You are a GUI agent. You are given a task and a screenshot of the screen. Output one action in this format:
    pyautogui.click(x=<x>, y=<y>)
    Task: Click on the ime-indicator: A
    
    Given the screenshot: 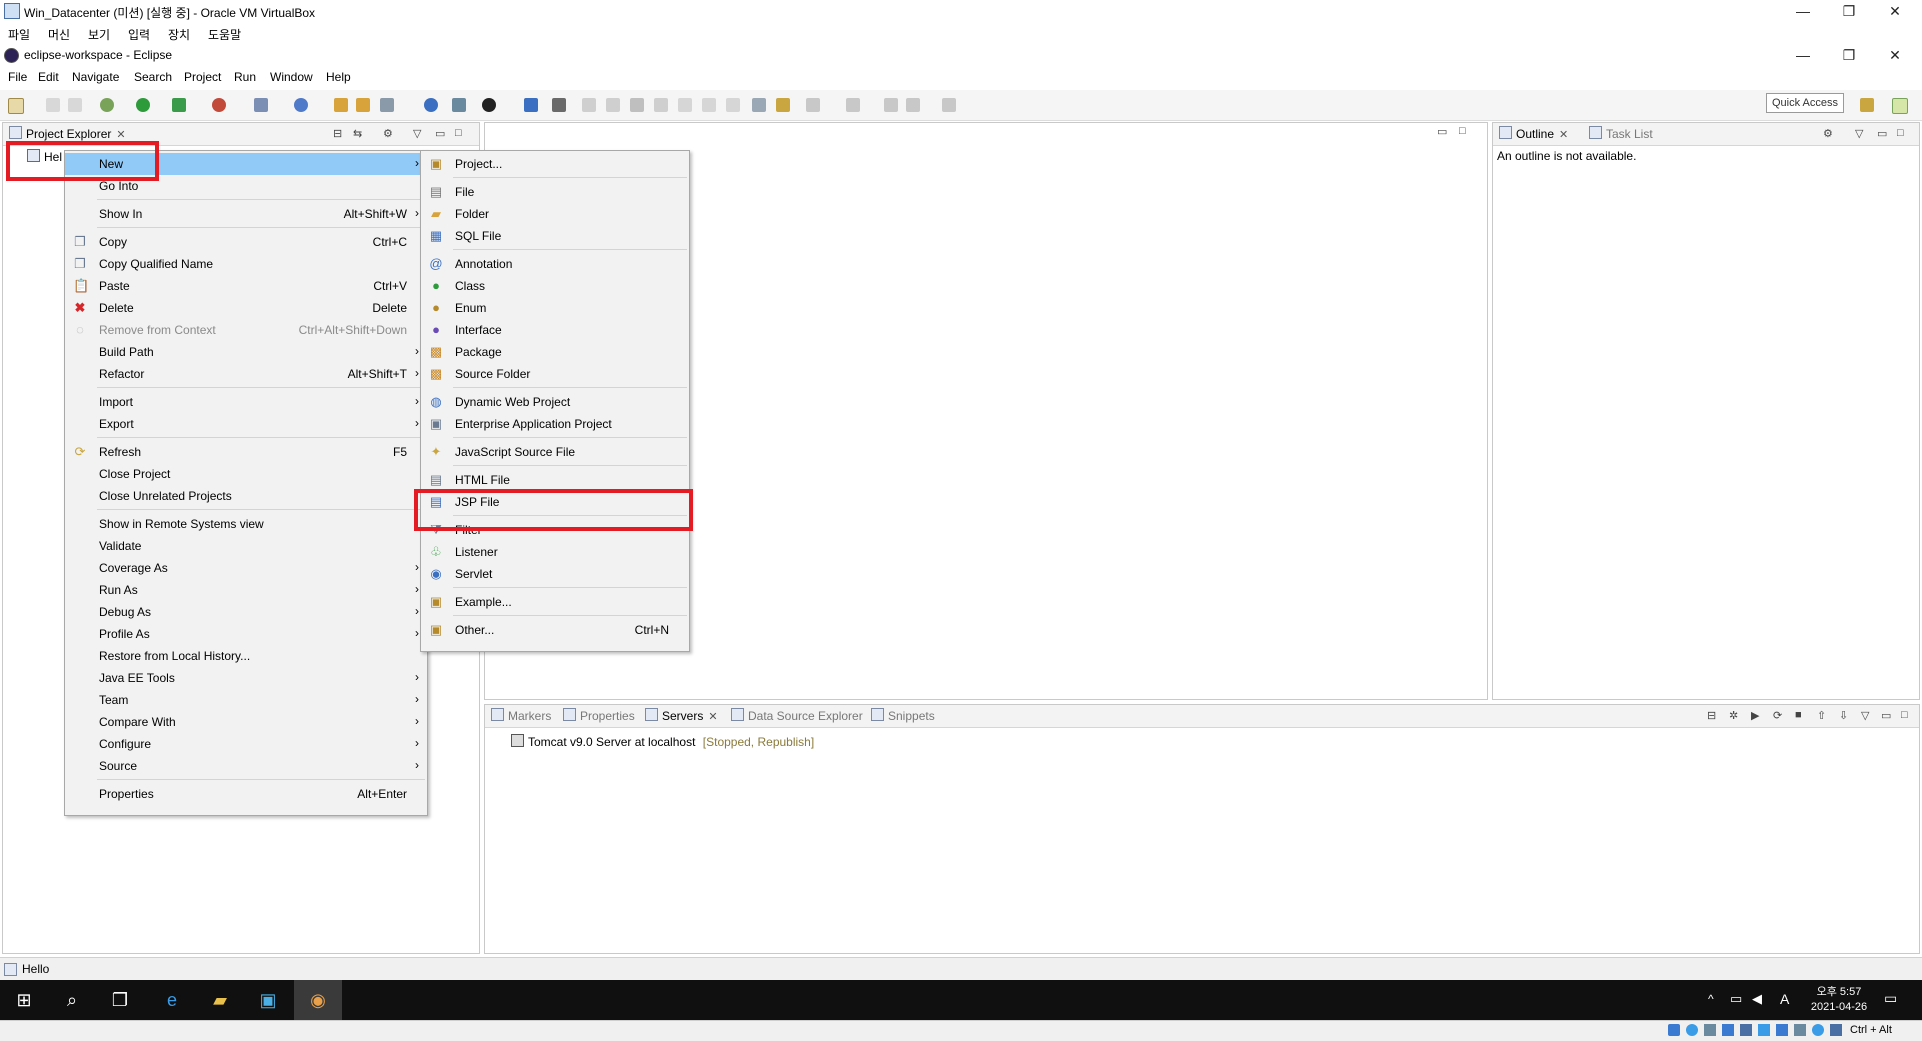 What is the action you would take?
    pyautogui.click(x=1784, y=999)
    